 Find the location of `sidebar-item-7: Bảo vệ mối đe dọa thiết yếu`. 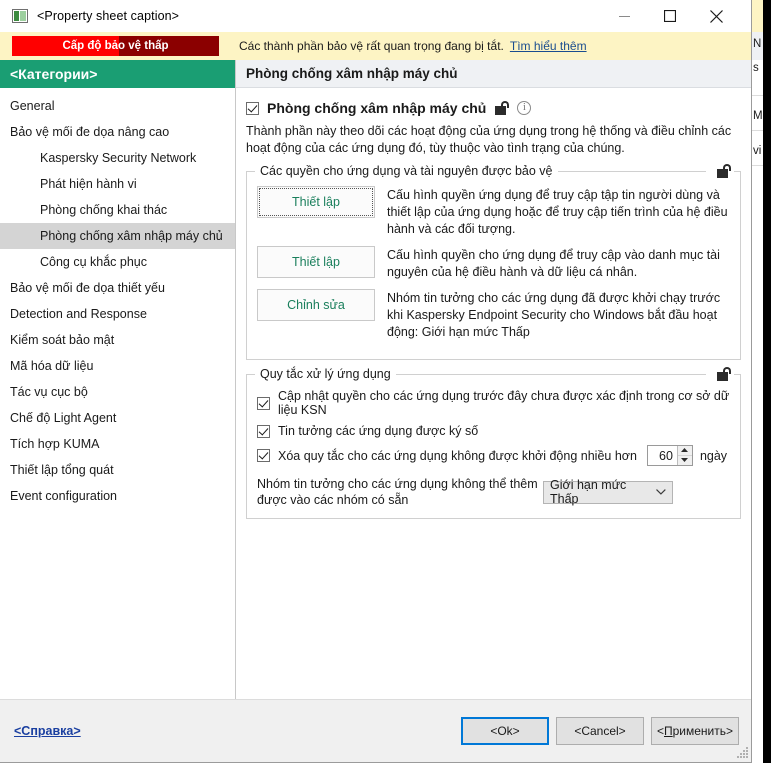

sidebar-item-7: Bảo vệ mối đe dọa thiết yếu is located at coordinates (117, 288).